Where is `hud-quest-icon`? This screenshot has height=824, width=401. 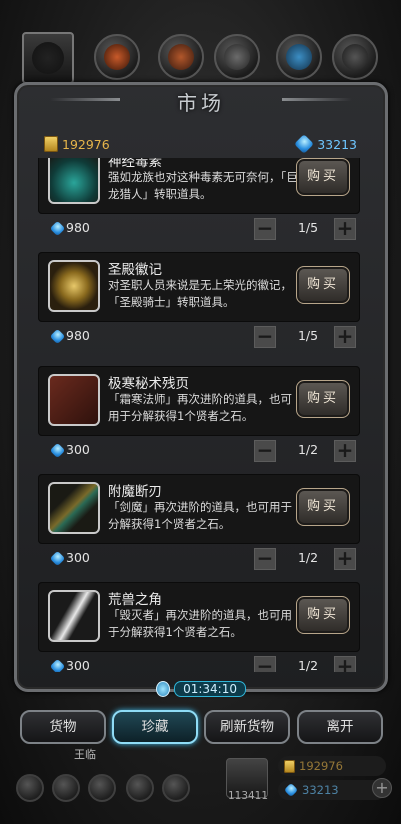 hud-quest-icon is located at coordinates (140, 788).